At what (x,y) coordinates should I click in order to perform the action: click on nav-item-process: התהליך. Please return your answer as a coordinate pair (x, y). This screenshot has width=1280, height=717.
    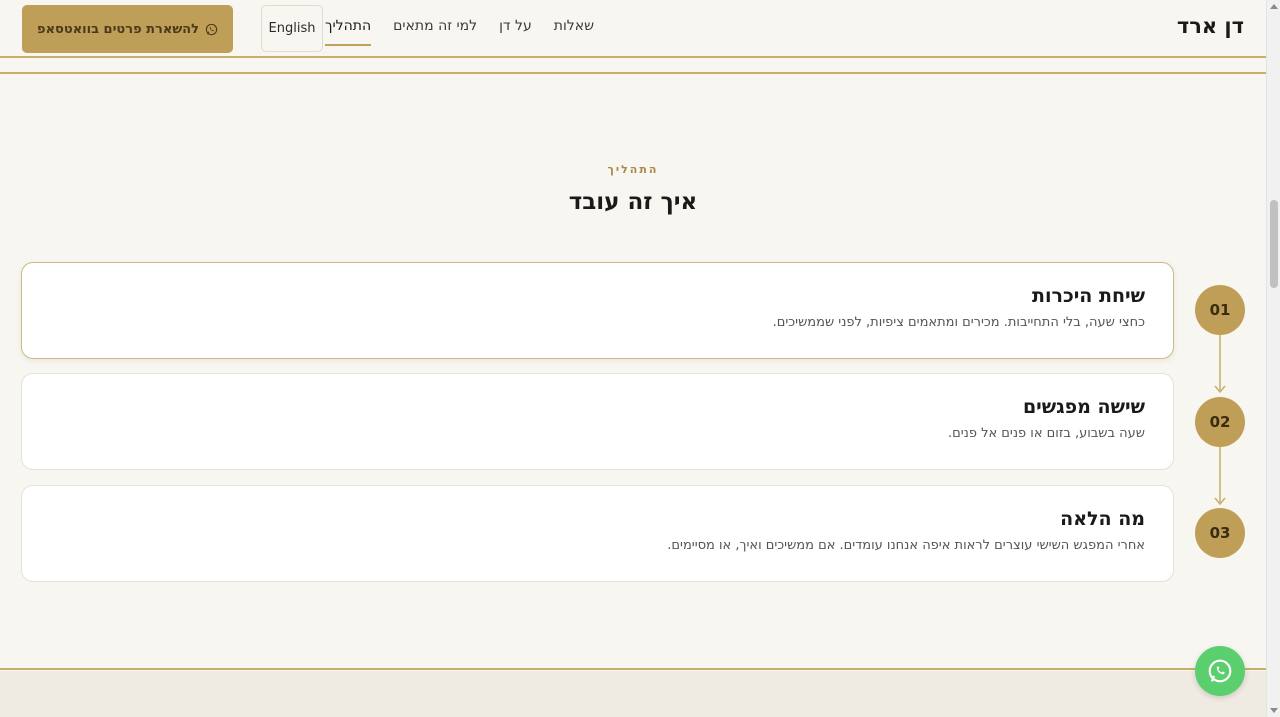
    Looking at the image, I should click on (348, 32).